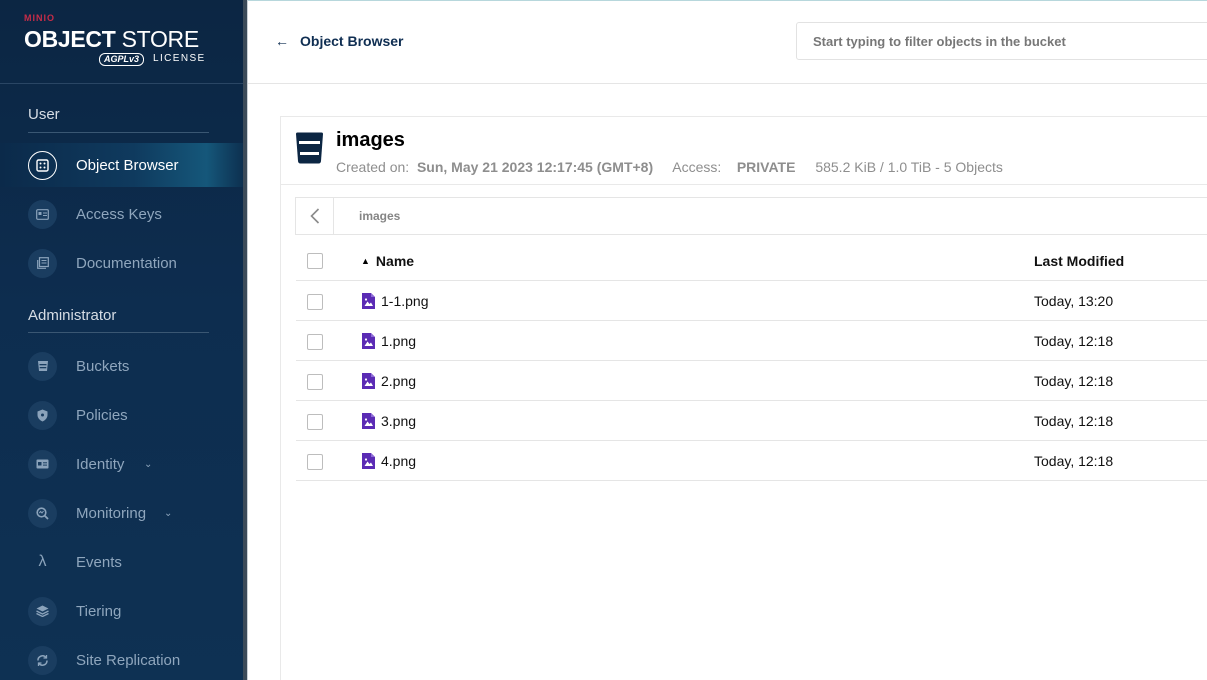 The image size is (1207, 680). Describe the element at coordinates (751, 421) in the screenshot. I see `table-row: 3.png Today, 12:18` at that location.